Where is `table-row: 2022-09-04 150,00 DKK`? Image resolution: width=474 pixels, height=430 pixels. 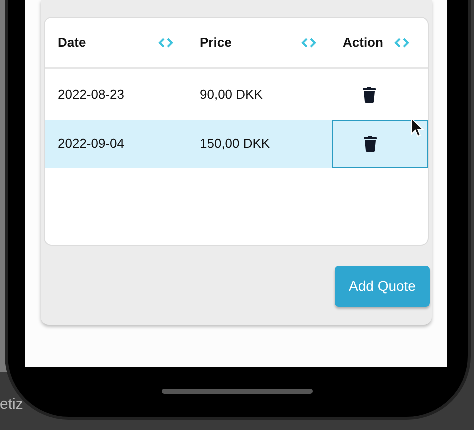
table-row: 2022-09-04 150,00 DKK is located at coordinates (236, 144).